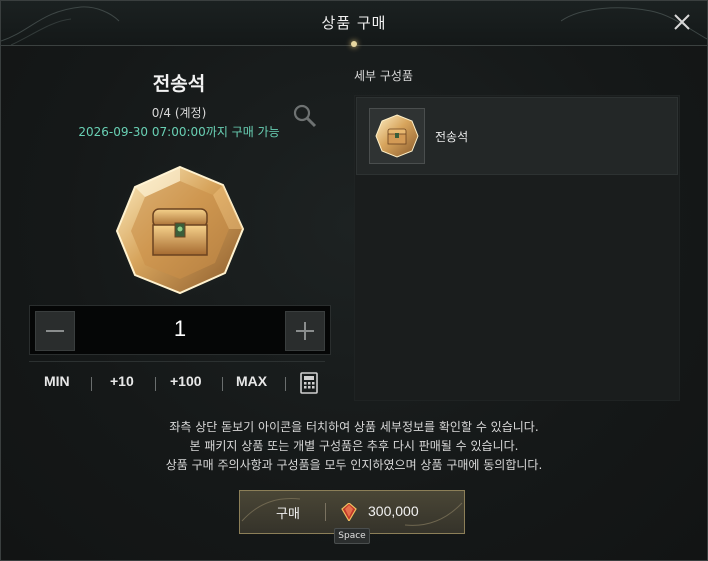 The width and height of the screenshot is (708, 561). I want to click on calculator-icon, so click(309, 383).